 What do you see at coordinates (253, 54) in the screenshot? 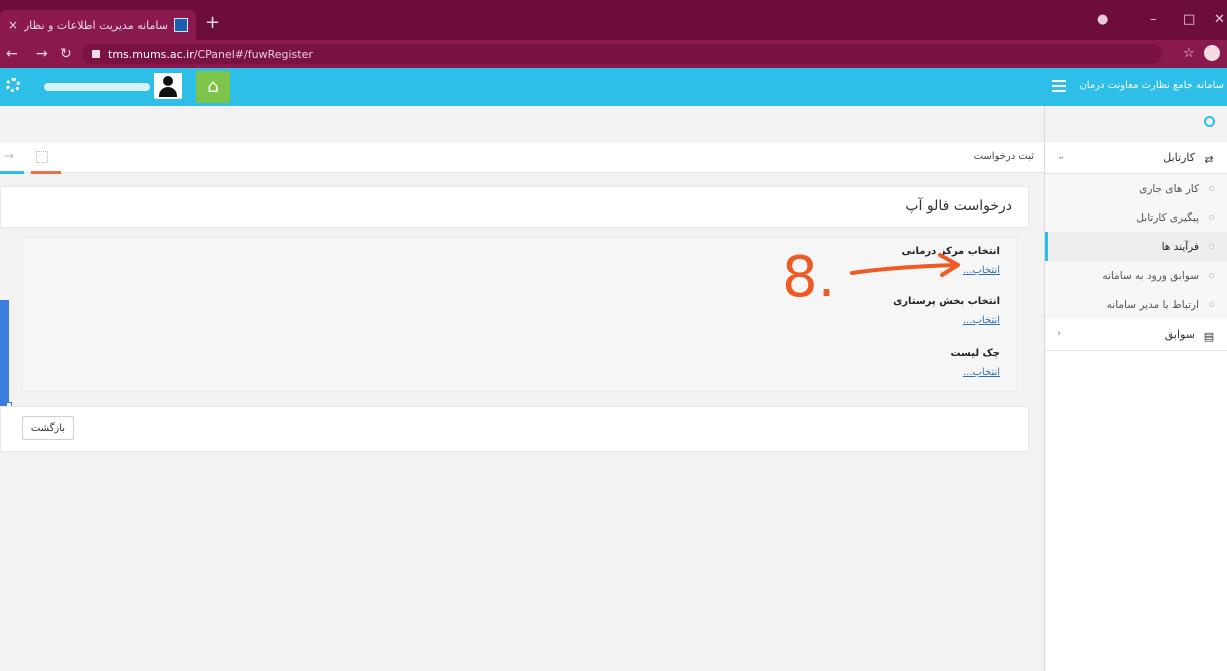
I see `url-path: /CPanel#/fuwRegister` at bounding box center [253, 54].